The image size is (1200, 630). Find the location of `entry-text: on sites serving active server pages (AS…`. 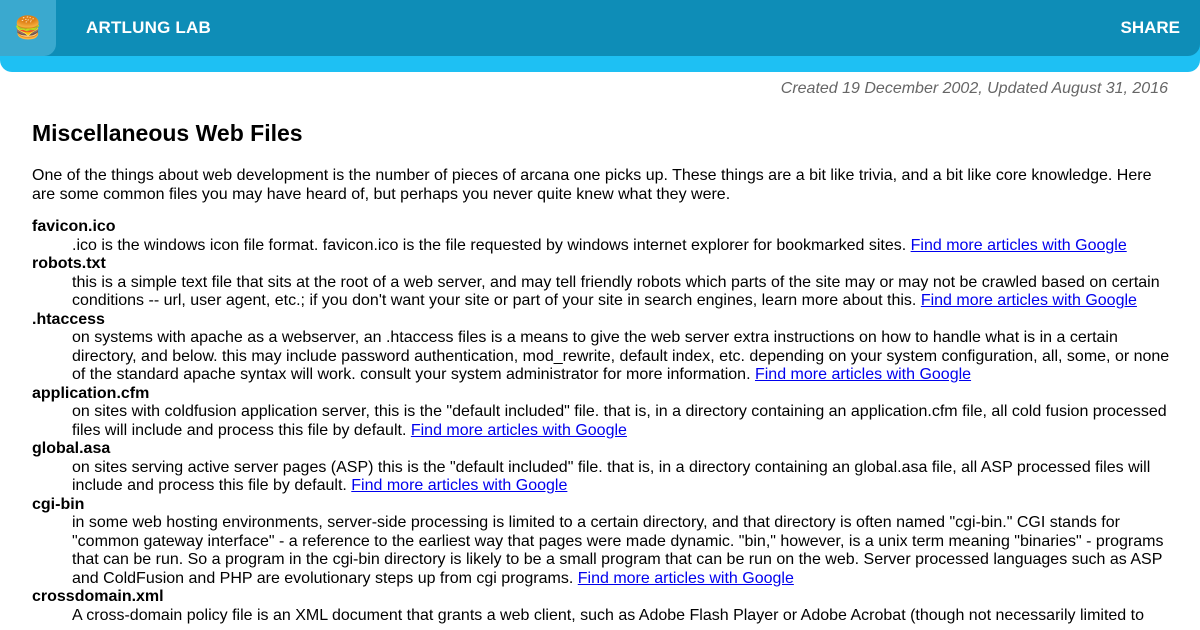

entry-text: on sites serving active server pages (AS… is located at coordinates (611, 476).